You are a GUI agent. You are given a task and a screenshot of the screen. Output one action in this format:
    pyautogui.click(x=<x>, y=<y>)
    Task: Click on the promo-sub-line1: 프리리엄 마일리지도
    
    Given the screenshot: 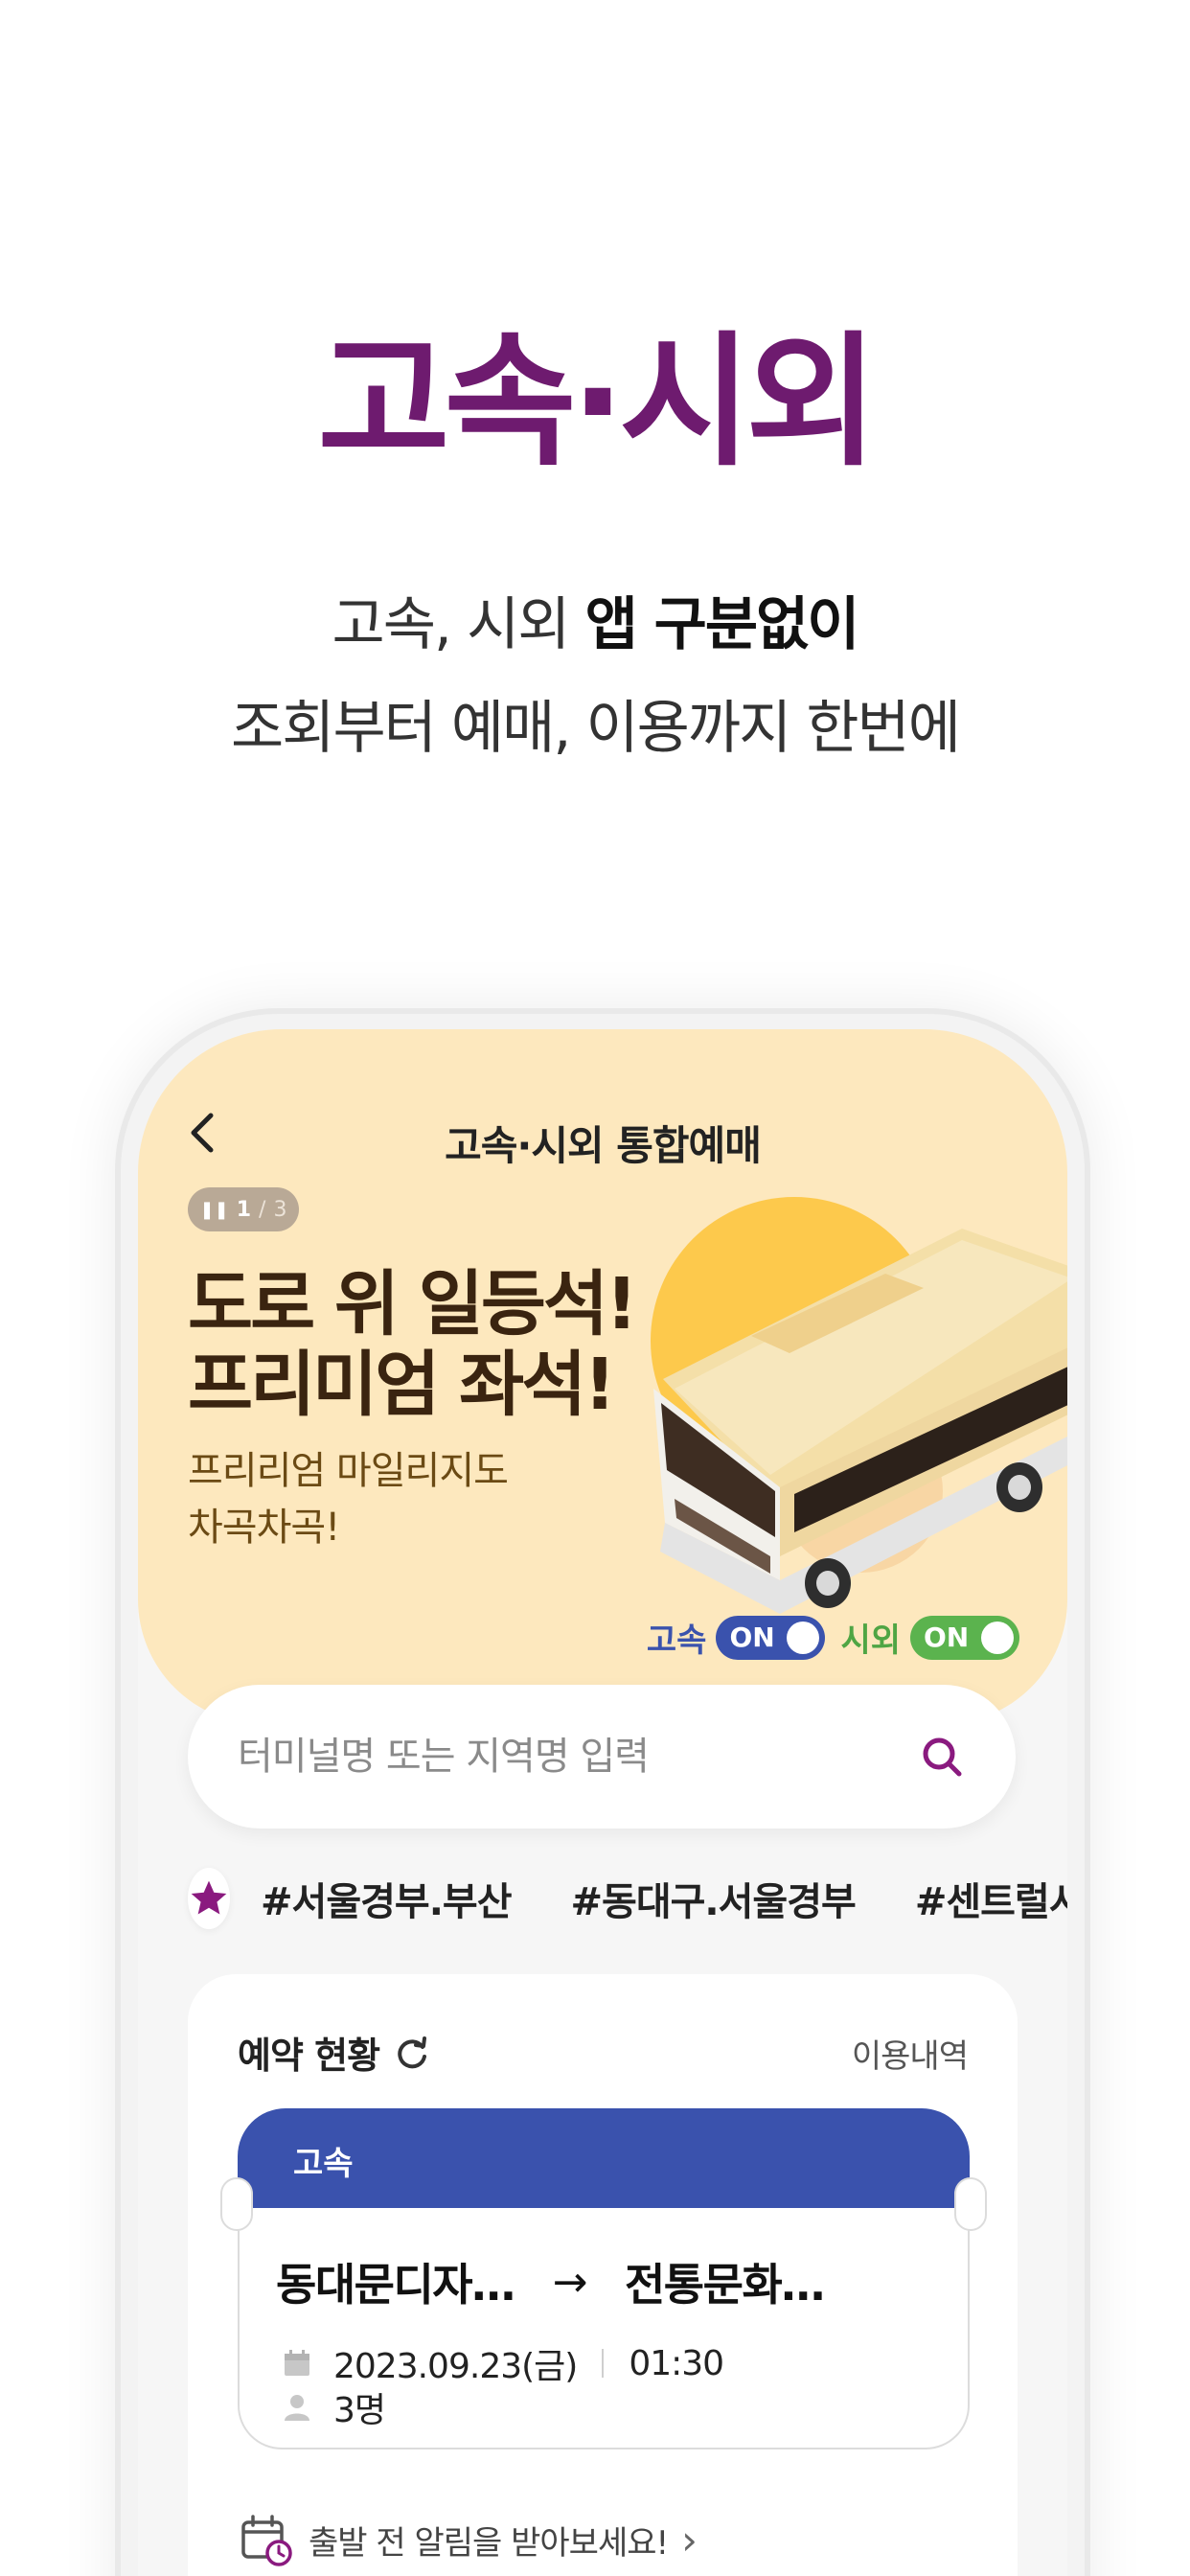 What is the action you would take?
    pyautogui.click(x=349, y=1471)
    